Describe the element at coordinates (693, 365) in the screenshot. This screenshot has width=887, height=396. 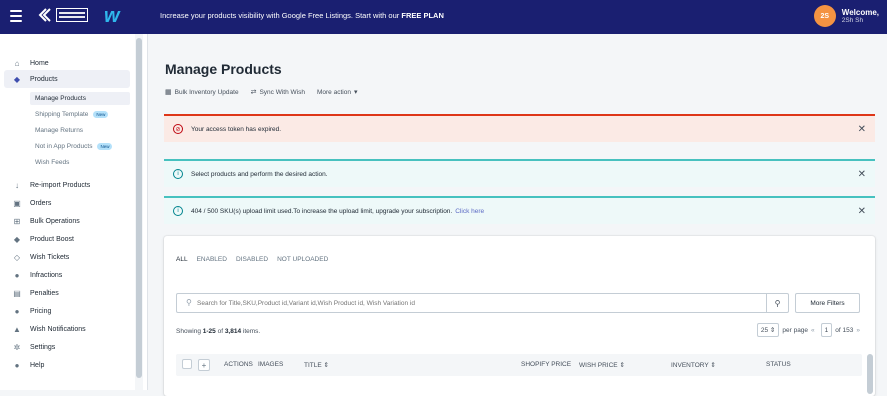
I see `column-inventory: INVENTORY ⇕` at that location.